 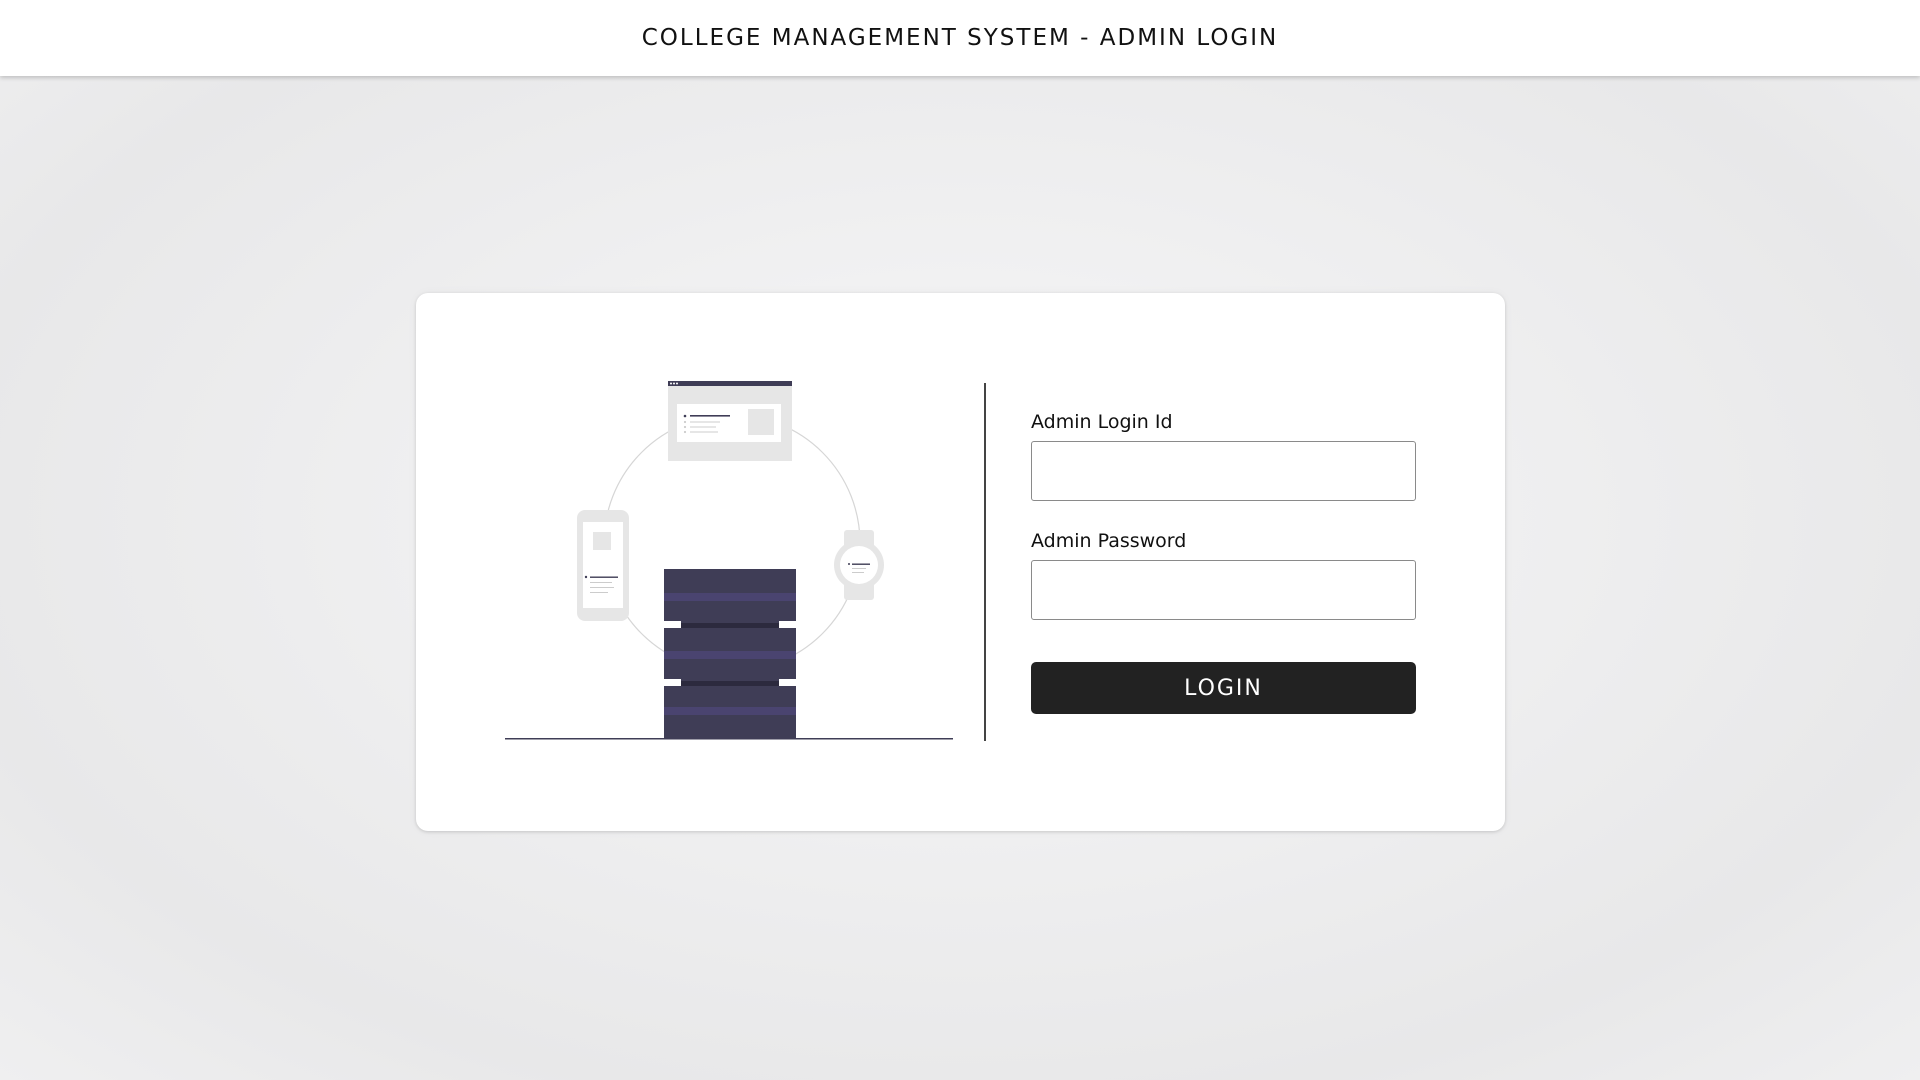 What do you see at coordinates (1223, 688) in the screenshot?
I see `login-button: LOGIN` at bounding box center [1223, 688].